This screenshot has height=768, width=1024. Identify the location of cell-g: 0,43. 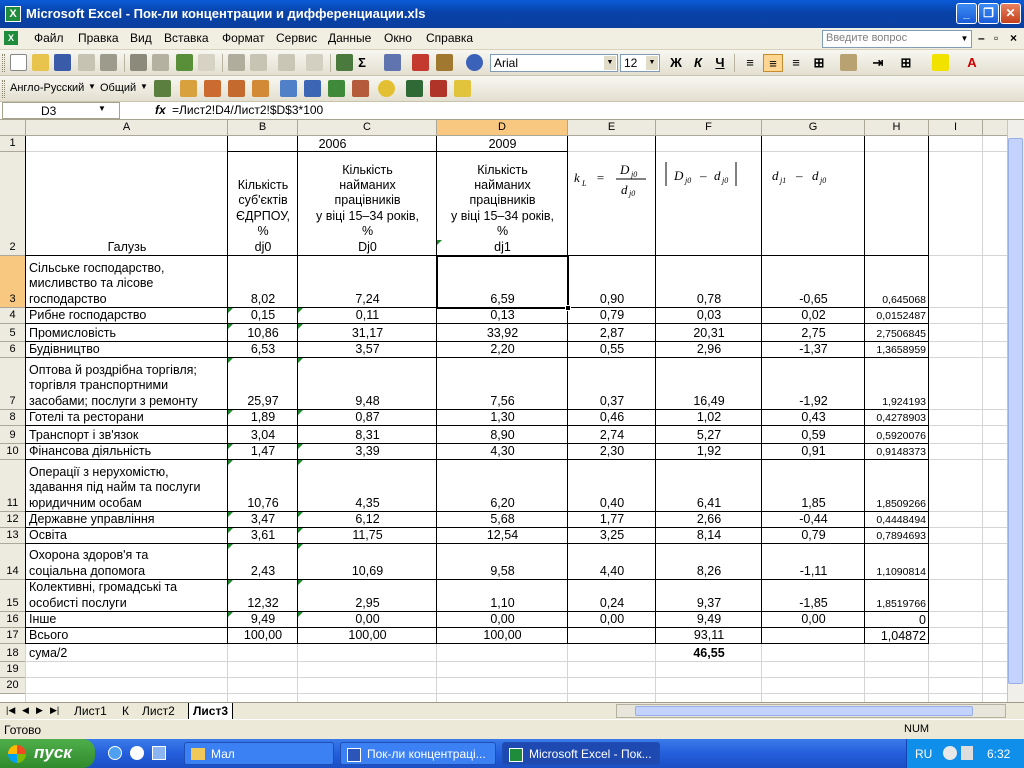
(813, 417).